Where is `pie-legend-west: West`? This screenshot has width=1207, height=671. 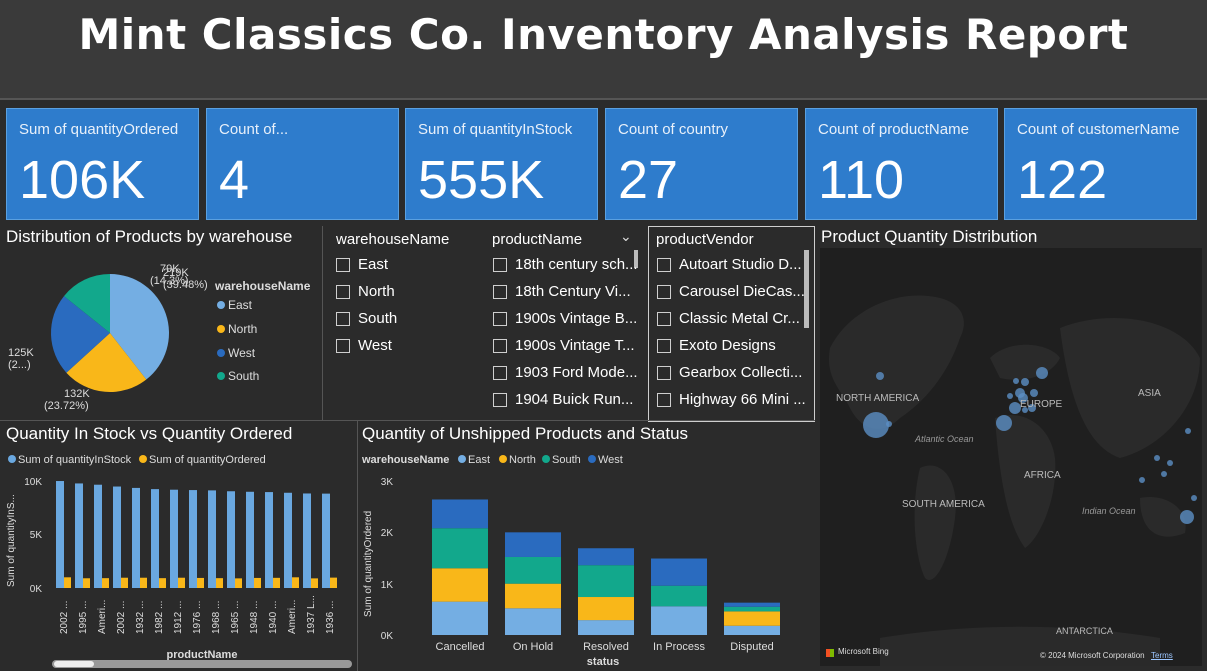 pie-legend-west: West is located at coordinates (242, 353).